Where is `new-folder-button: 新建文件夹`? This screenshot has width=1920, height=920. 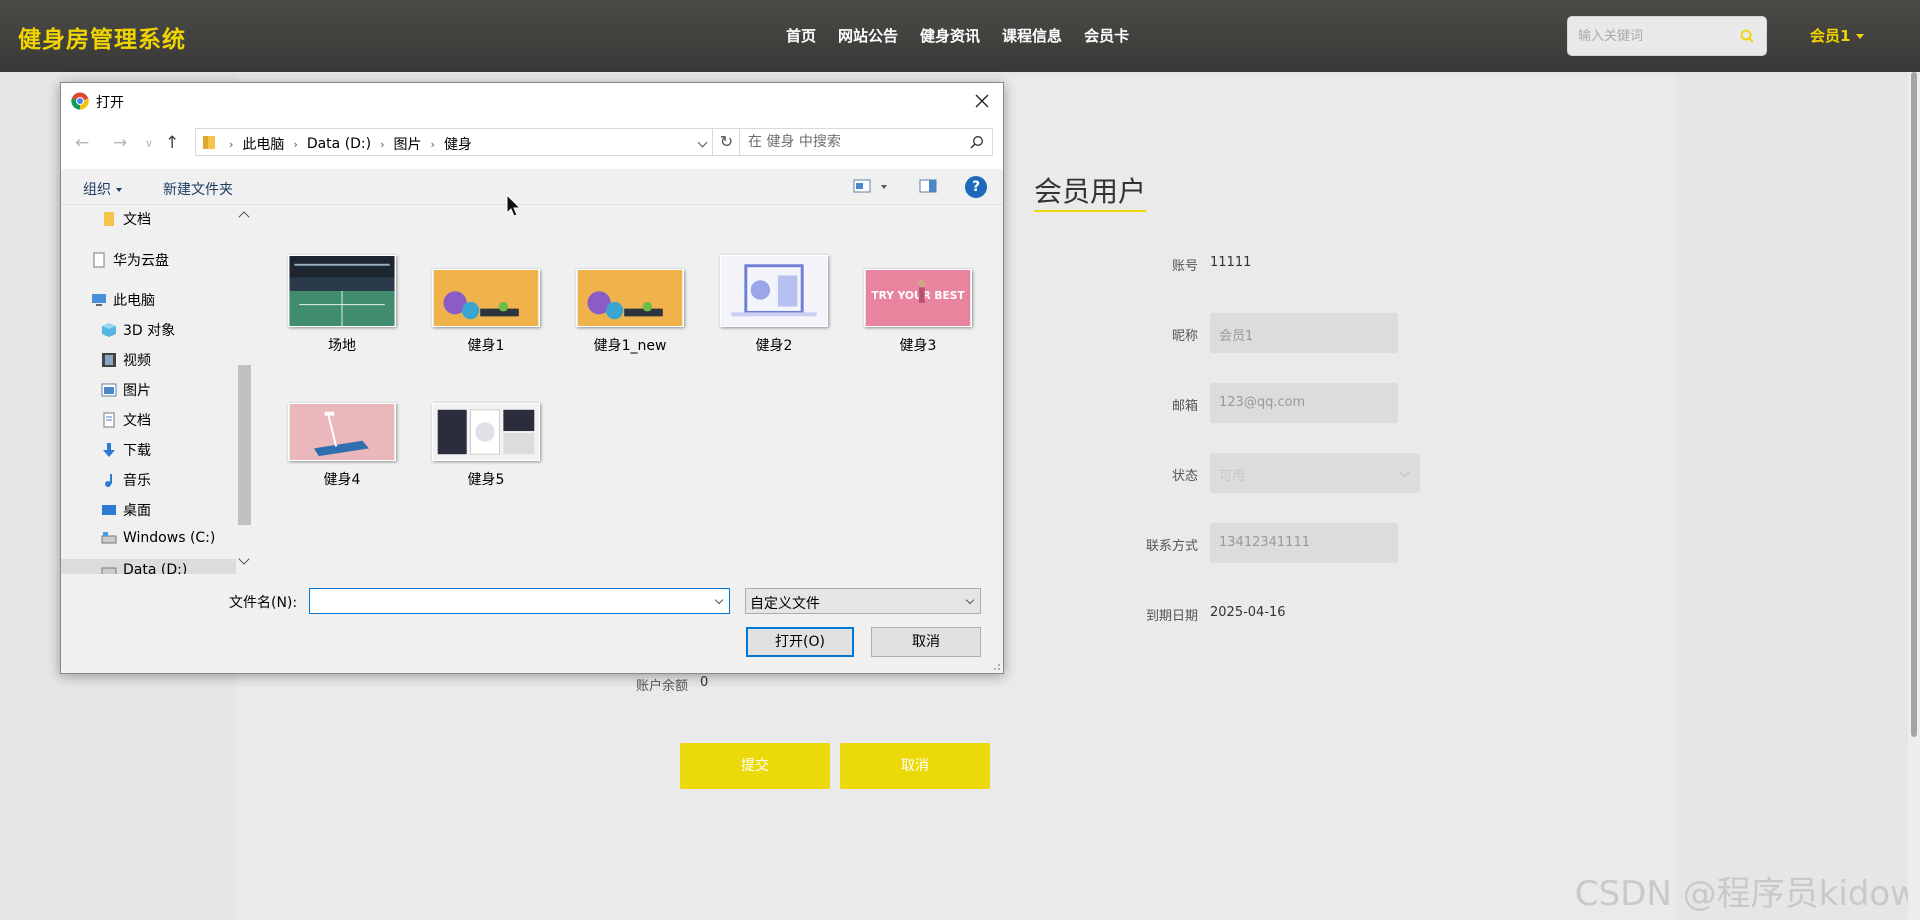 new-folder-button: 新建文件夹 is located at coordinates (198, 189).